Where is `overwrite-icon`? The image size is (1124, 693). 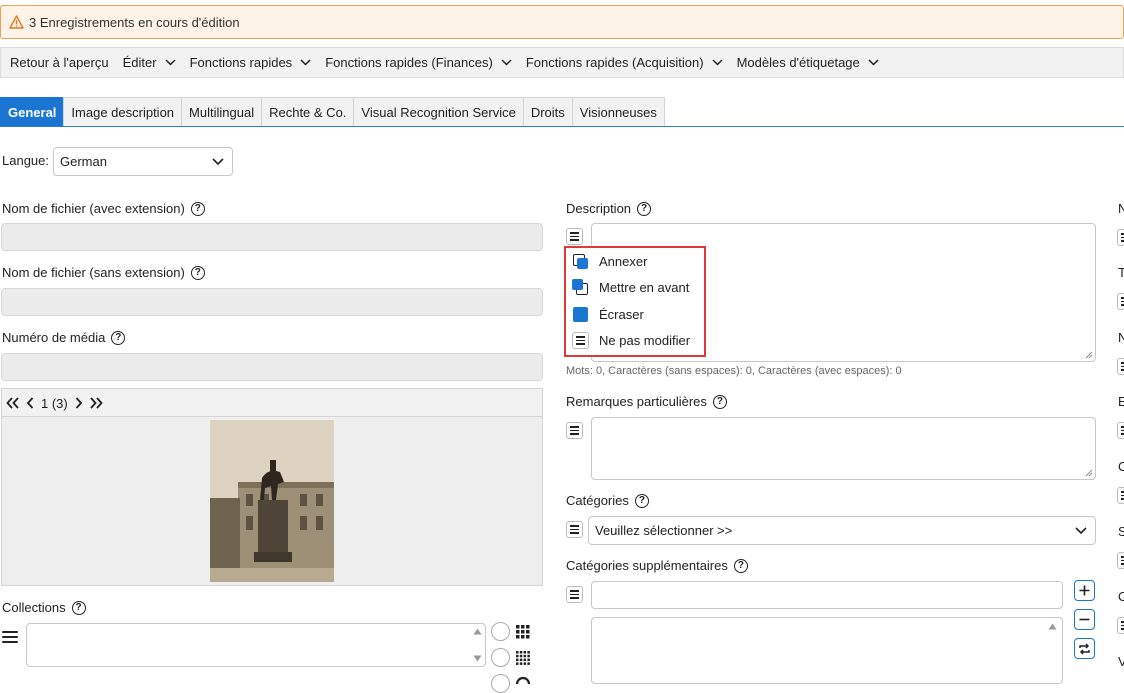 overwrite-icon is located at coordinates (580, 314).